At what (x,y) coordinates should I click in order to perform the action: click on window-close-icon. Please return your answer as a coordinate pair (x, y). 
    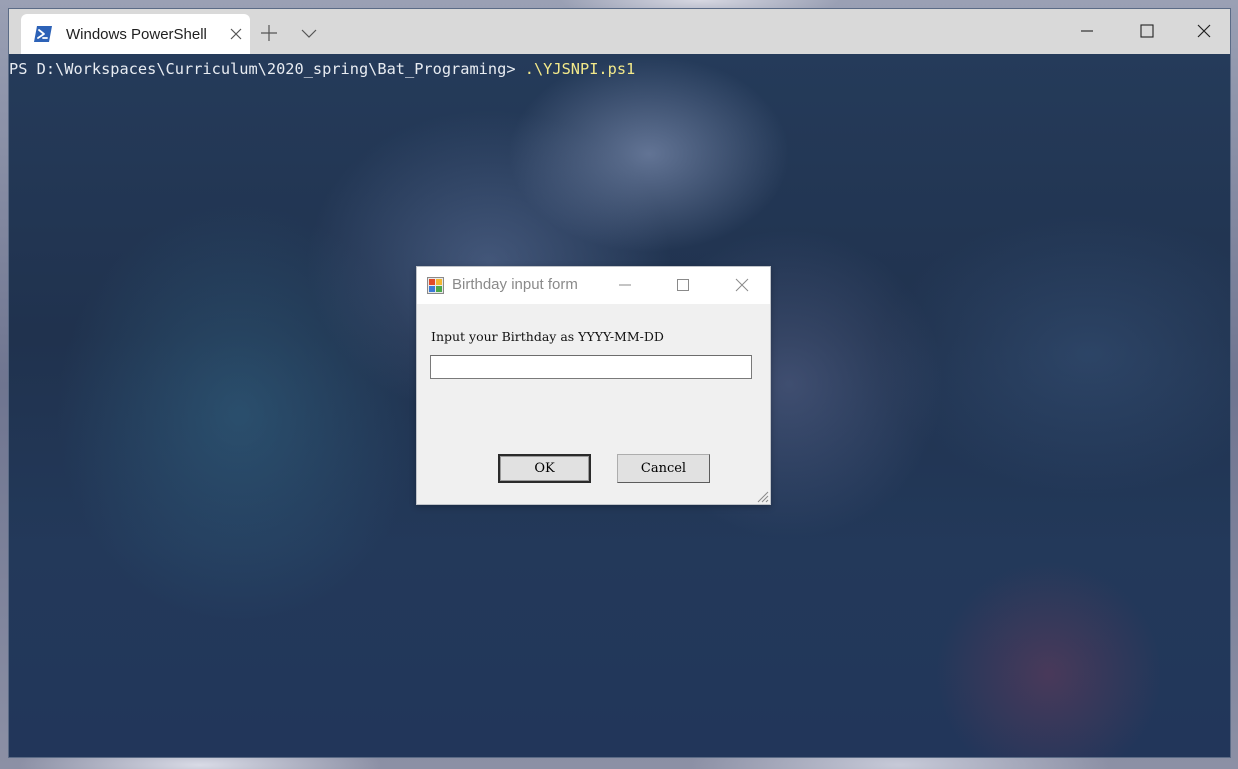
    Looking at the image, I should click on (1204, 31).